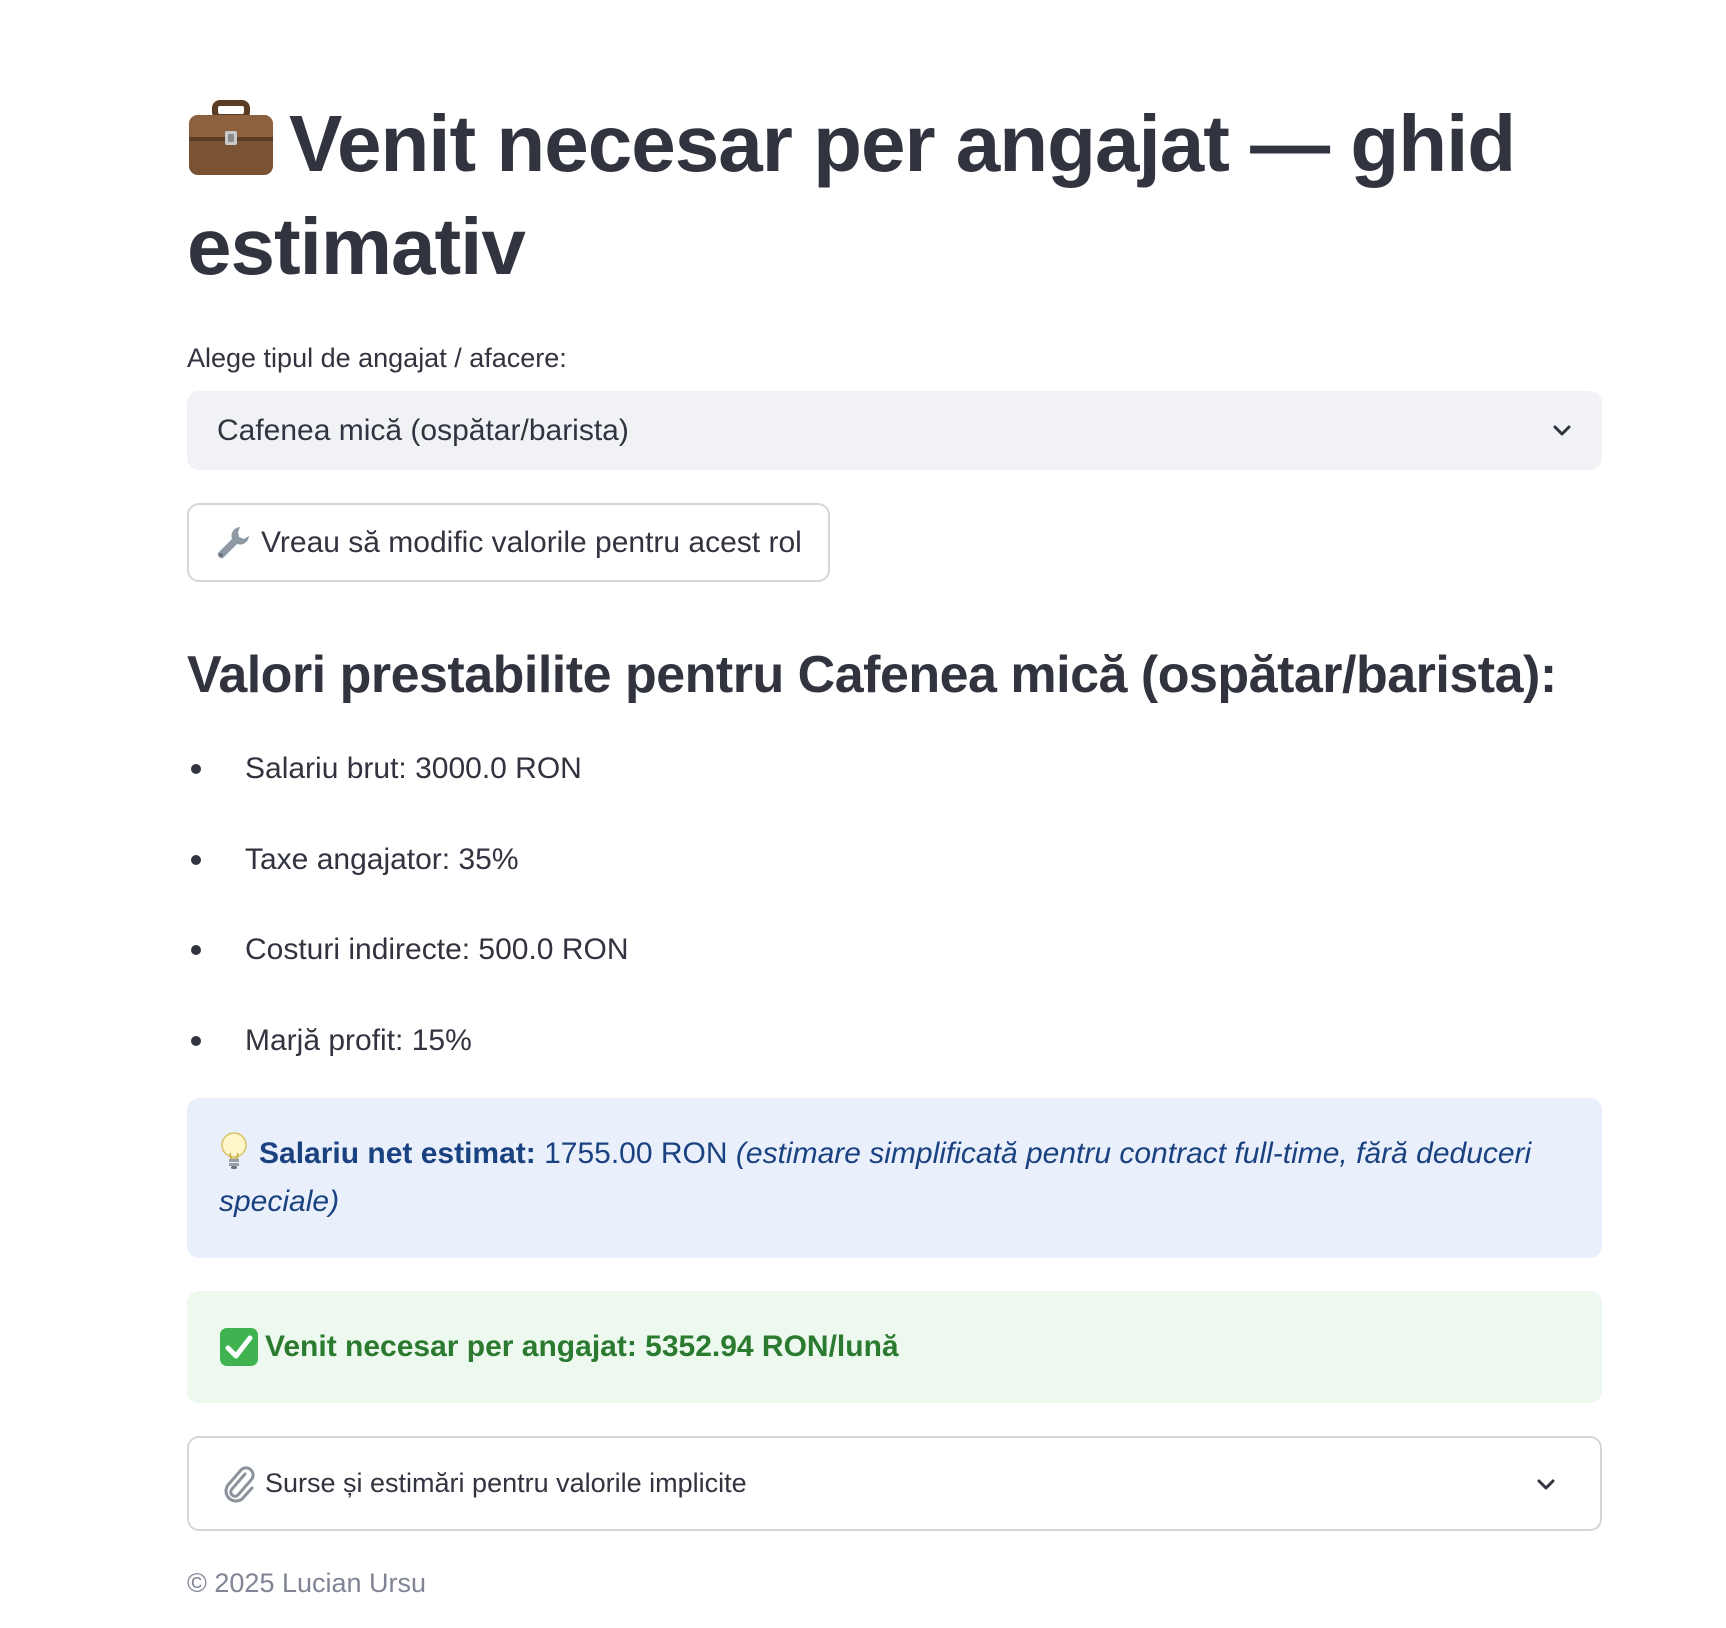 Image resolution: width=1726 pixels, height=1628 pixels. I want to click on select-value: Cafenea mică (ospătar/barista), so click(423, 430).